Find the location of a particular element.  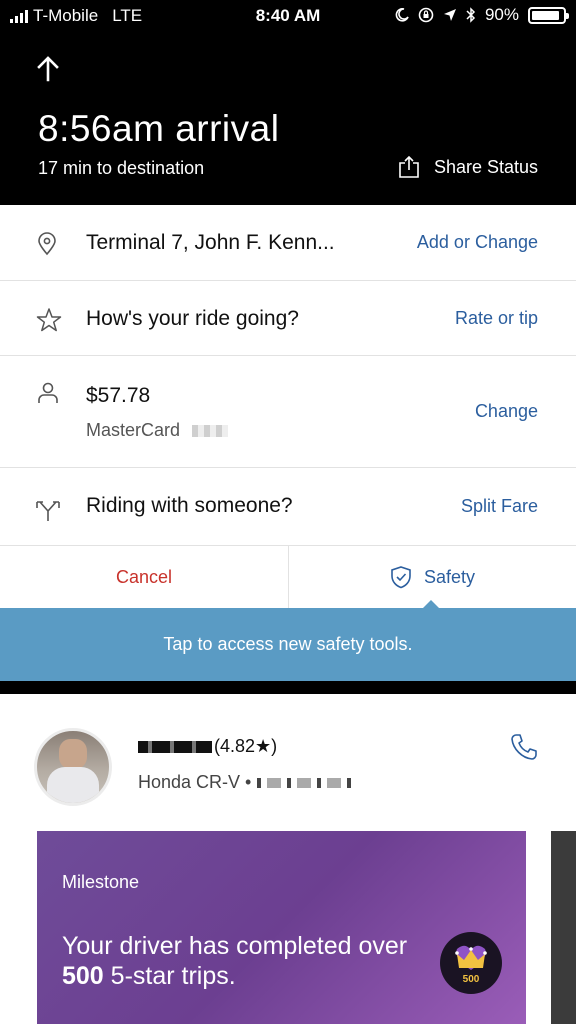

milestone-text-end: 5-star trips. is located at coordinates (169, 976).